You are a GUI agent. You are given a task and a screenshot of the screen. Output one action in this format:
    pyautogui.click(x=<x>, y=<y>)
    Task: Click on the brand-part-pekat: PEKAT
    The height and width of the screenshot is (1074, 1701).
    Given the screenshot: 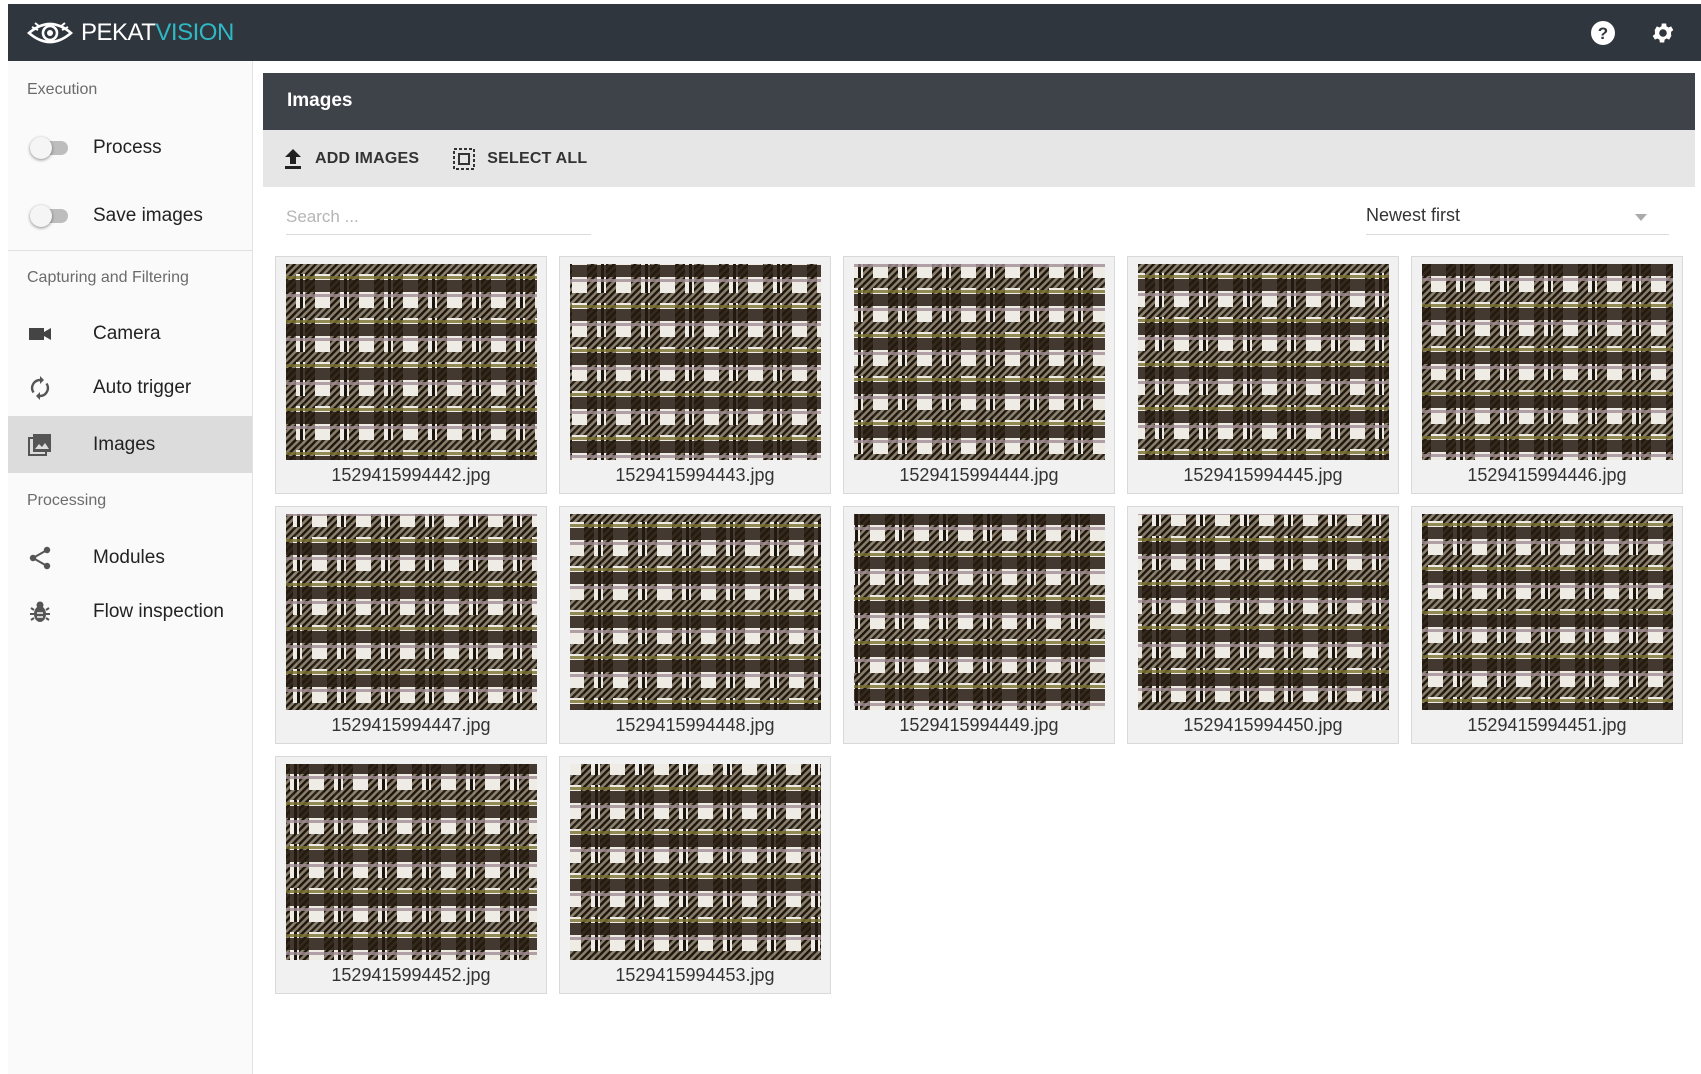 What is the action you would take?
    pyautogui.click(x=118, y=32)
    